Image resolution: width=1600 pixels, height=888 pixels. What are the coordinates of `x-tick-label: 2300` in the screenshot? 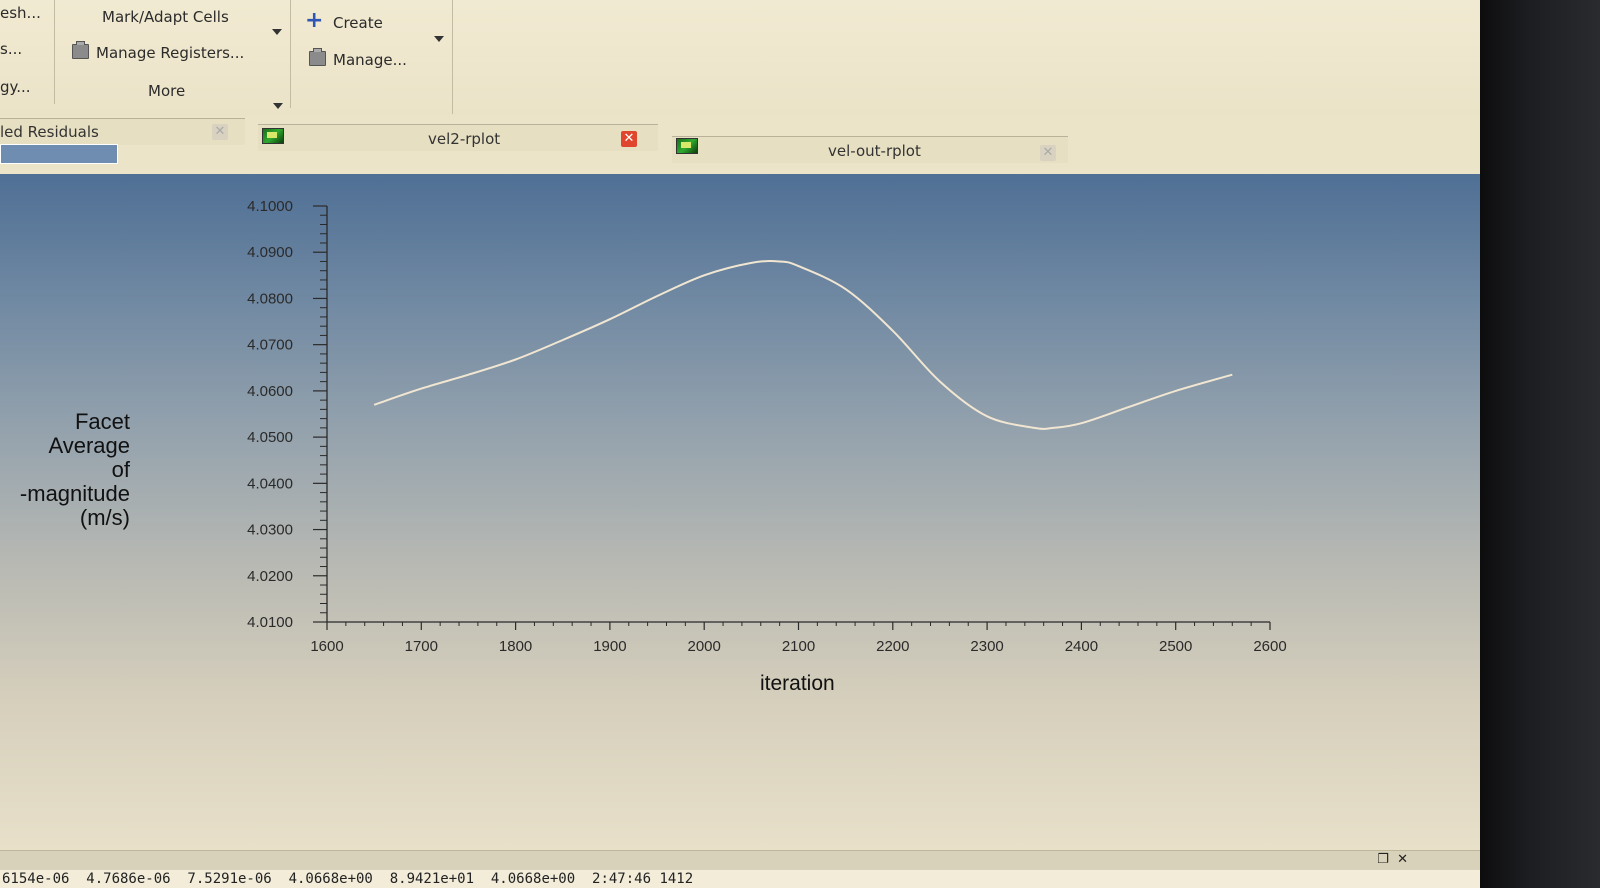 It's located at (986, 646).